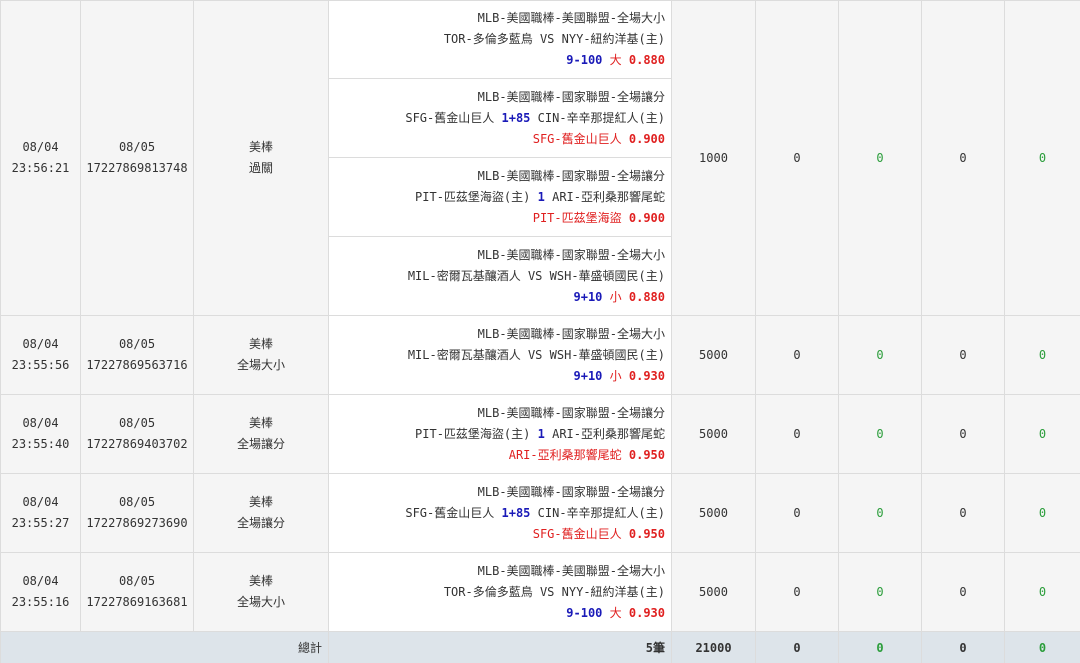 This screenshot has height=663, width=1080. I want to click on type-cell: 美棒 全場大小, so click(261, 592).